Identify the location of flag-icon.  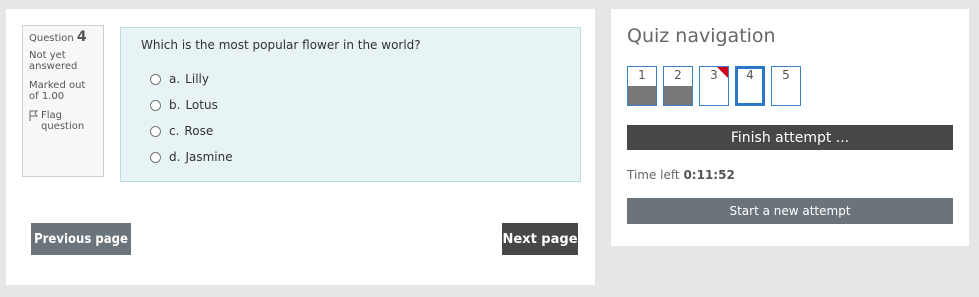
(33, 115).